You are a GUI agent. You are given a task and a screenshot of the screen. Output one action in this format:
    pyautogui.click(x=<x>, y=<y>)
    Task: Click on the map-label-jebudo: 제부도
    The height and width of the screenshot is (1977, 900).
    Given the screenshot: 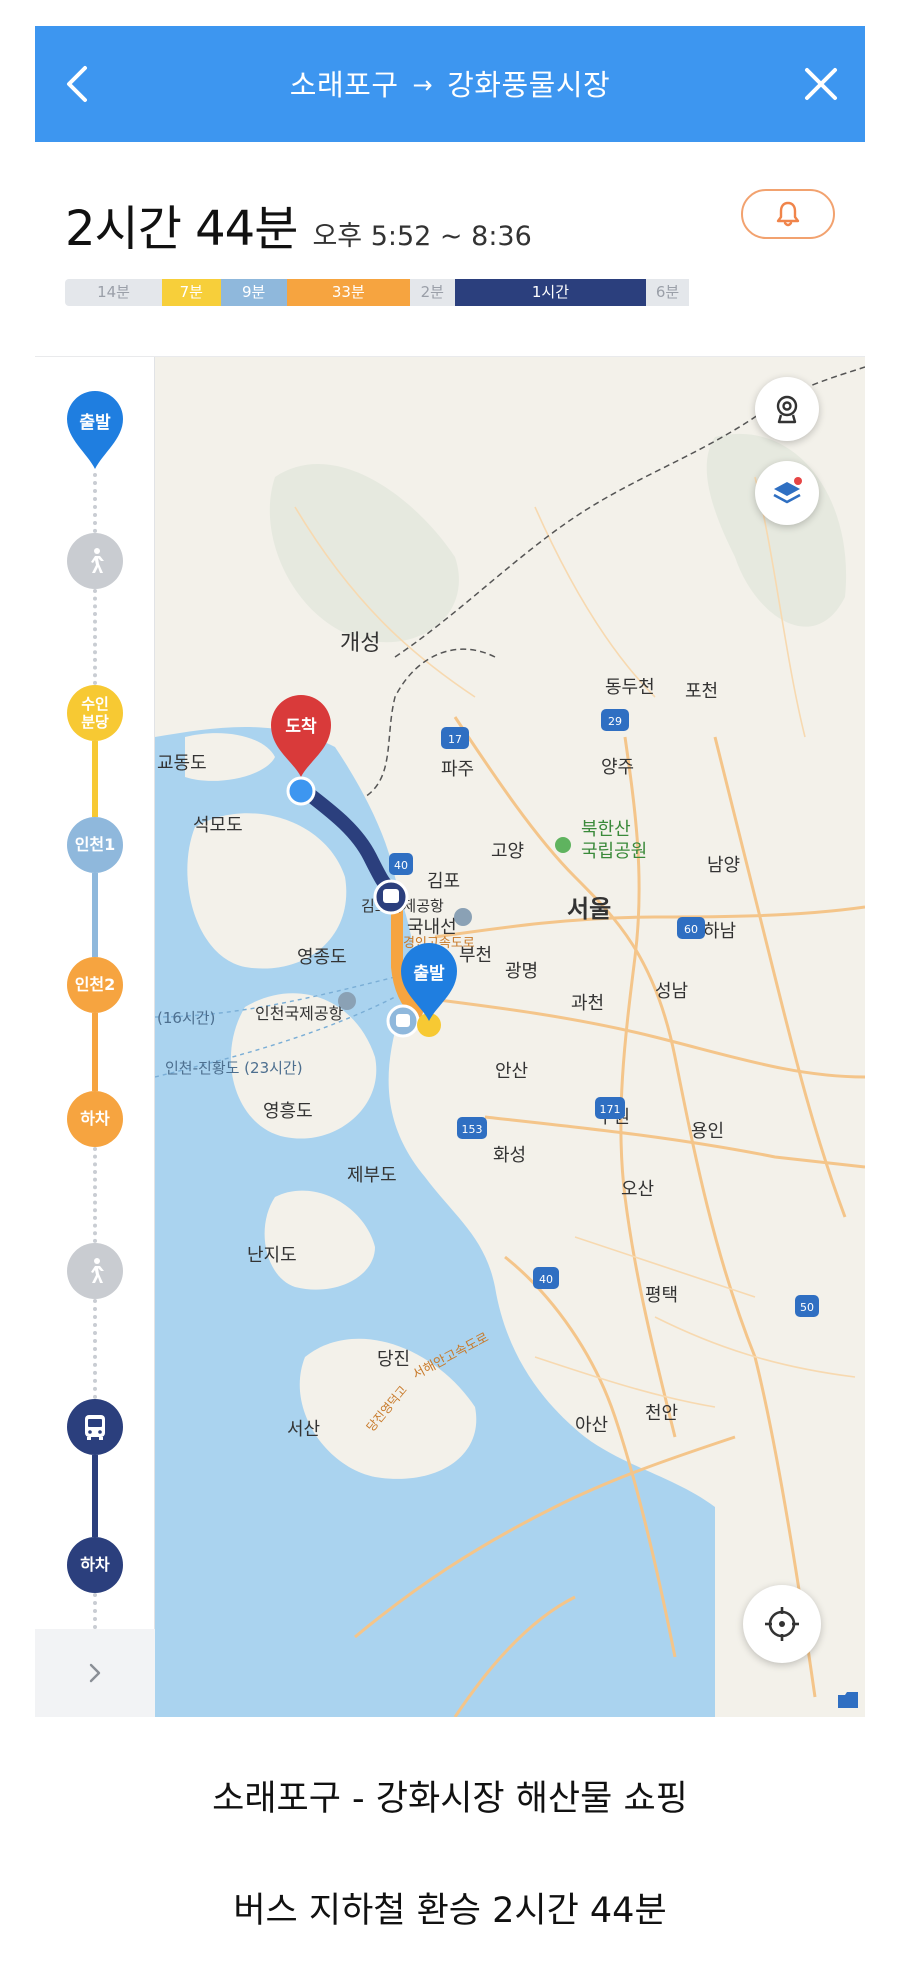 What is the action you would take?
    pyautogui.click(x=372, y=1175)
    